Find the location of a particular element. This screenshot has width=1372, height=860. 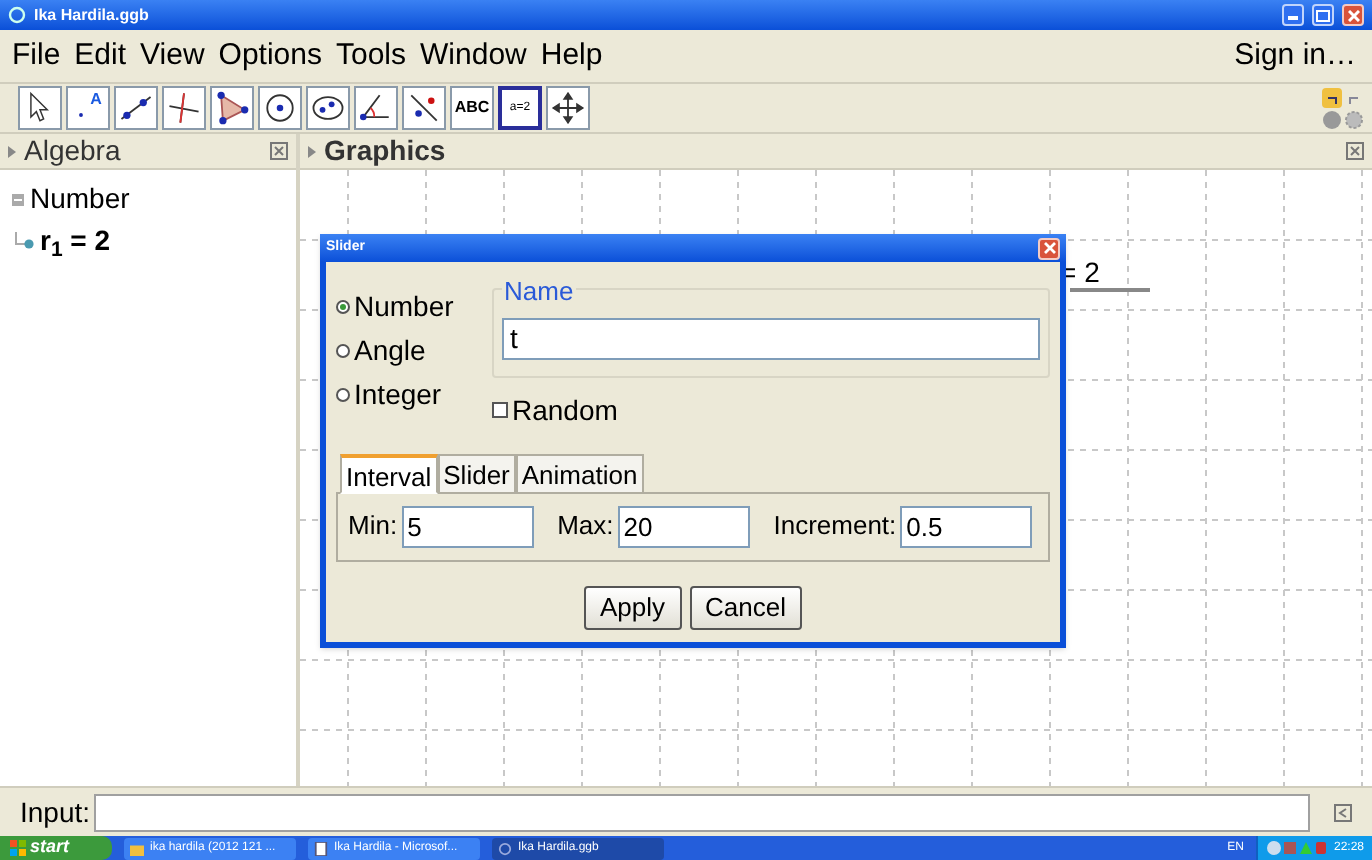

menu-item: Edit is located at coordinates (100, 56).